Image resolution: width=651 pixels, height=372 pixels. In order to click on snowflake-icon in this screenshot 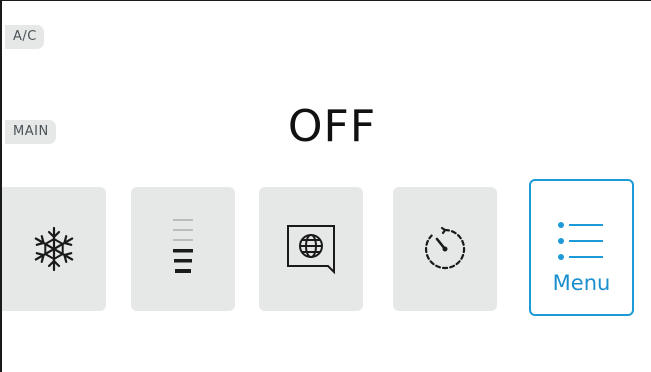, I will do `click(54, 249)`.